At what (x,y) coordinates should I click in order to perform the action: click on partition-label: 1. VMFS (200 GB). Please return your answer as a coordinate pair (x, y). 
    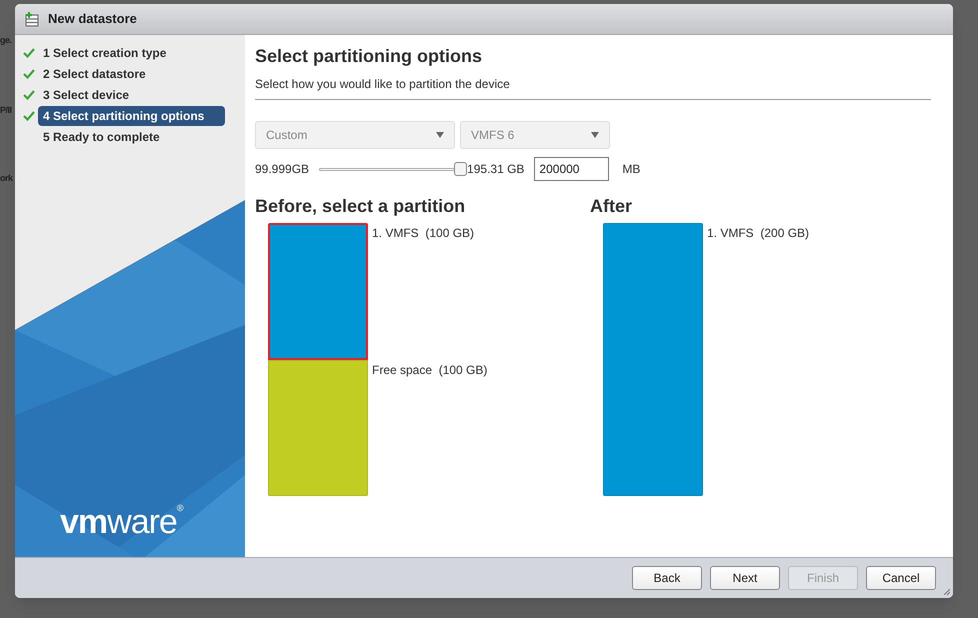
    Looking at the image, I should click on (758, 232).